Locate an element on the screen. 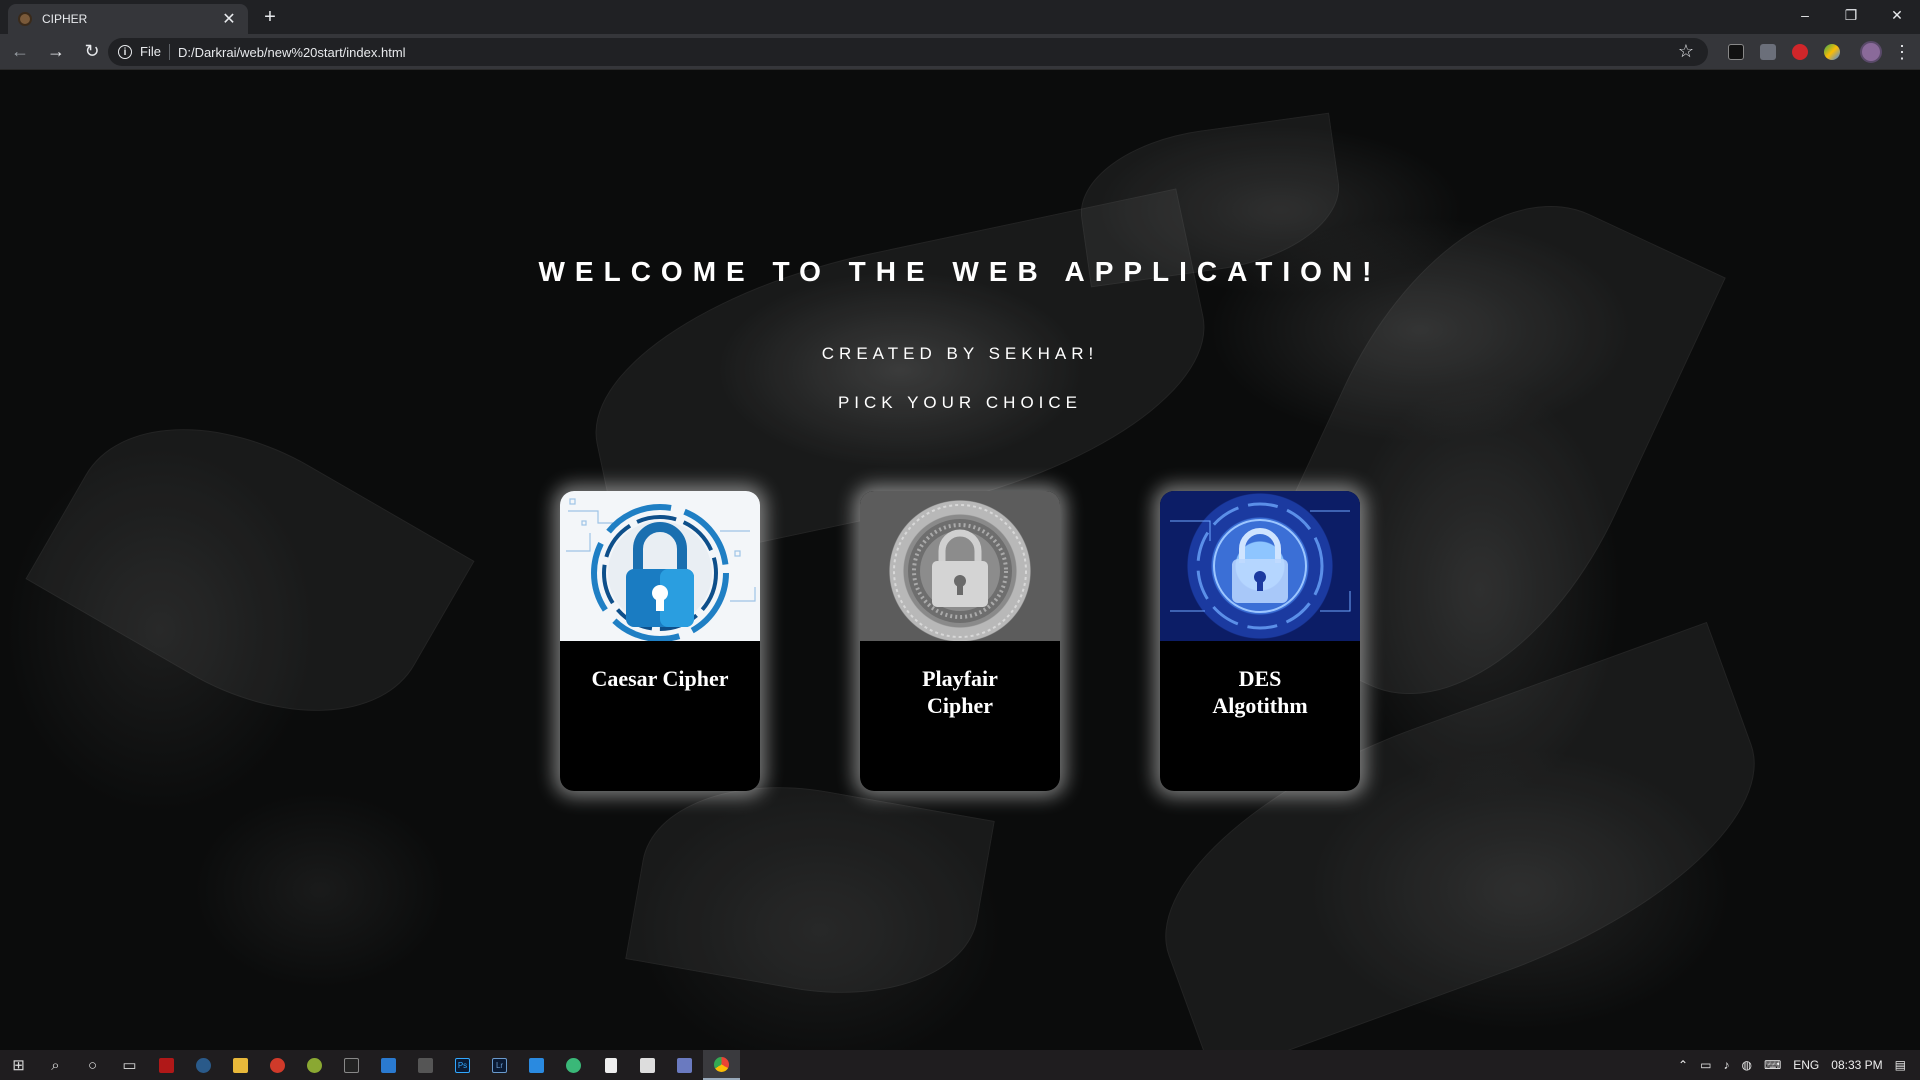 This screenshot has width=1920, height=1080. extension-cube-icon is located at coordinates (1736, 52).